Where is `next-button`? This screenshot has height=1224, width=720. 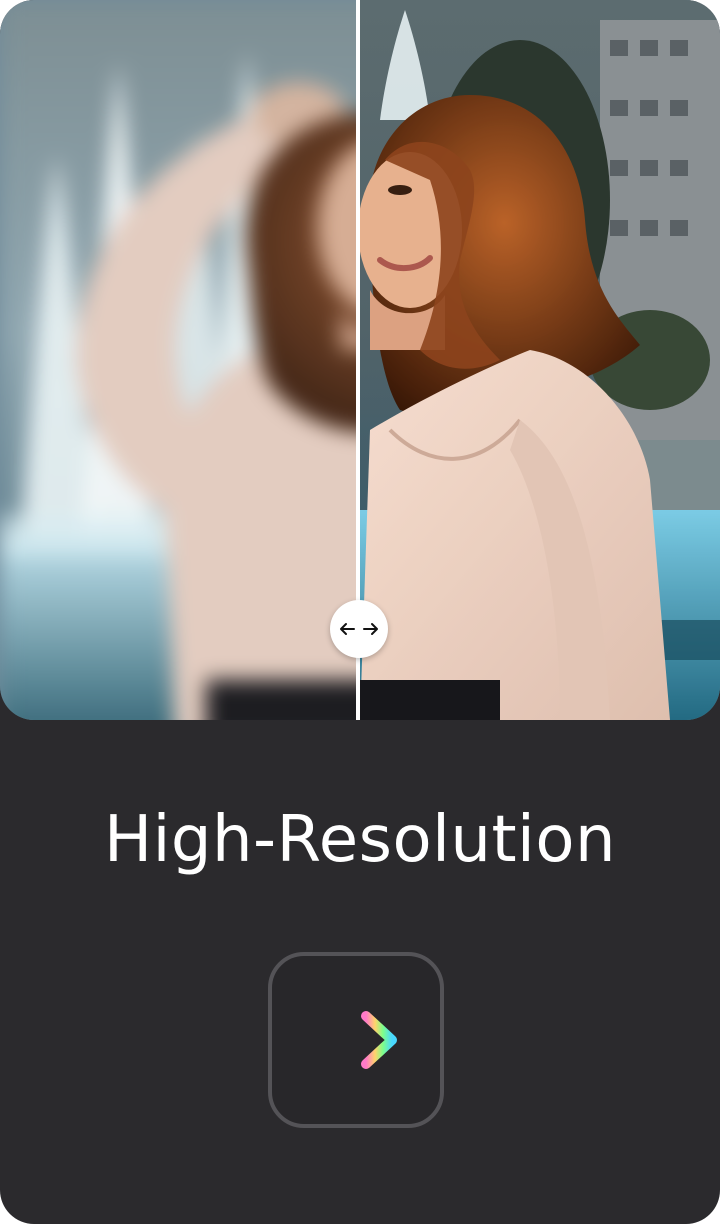 next-button is located at coordinates (356, 1040).